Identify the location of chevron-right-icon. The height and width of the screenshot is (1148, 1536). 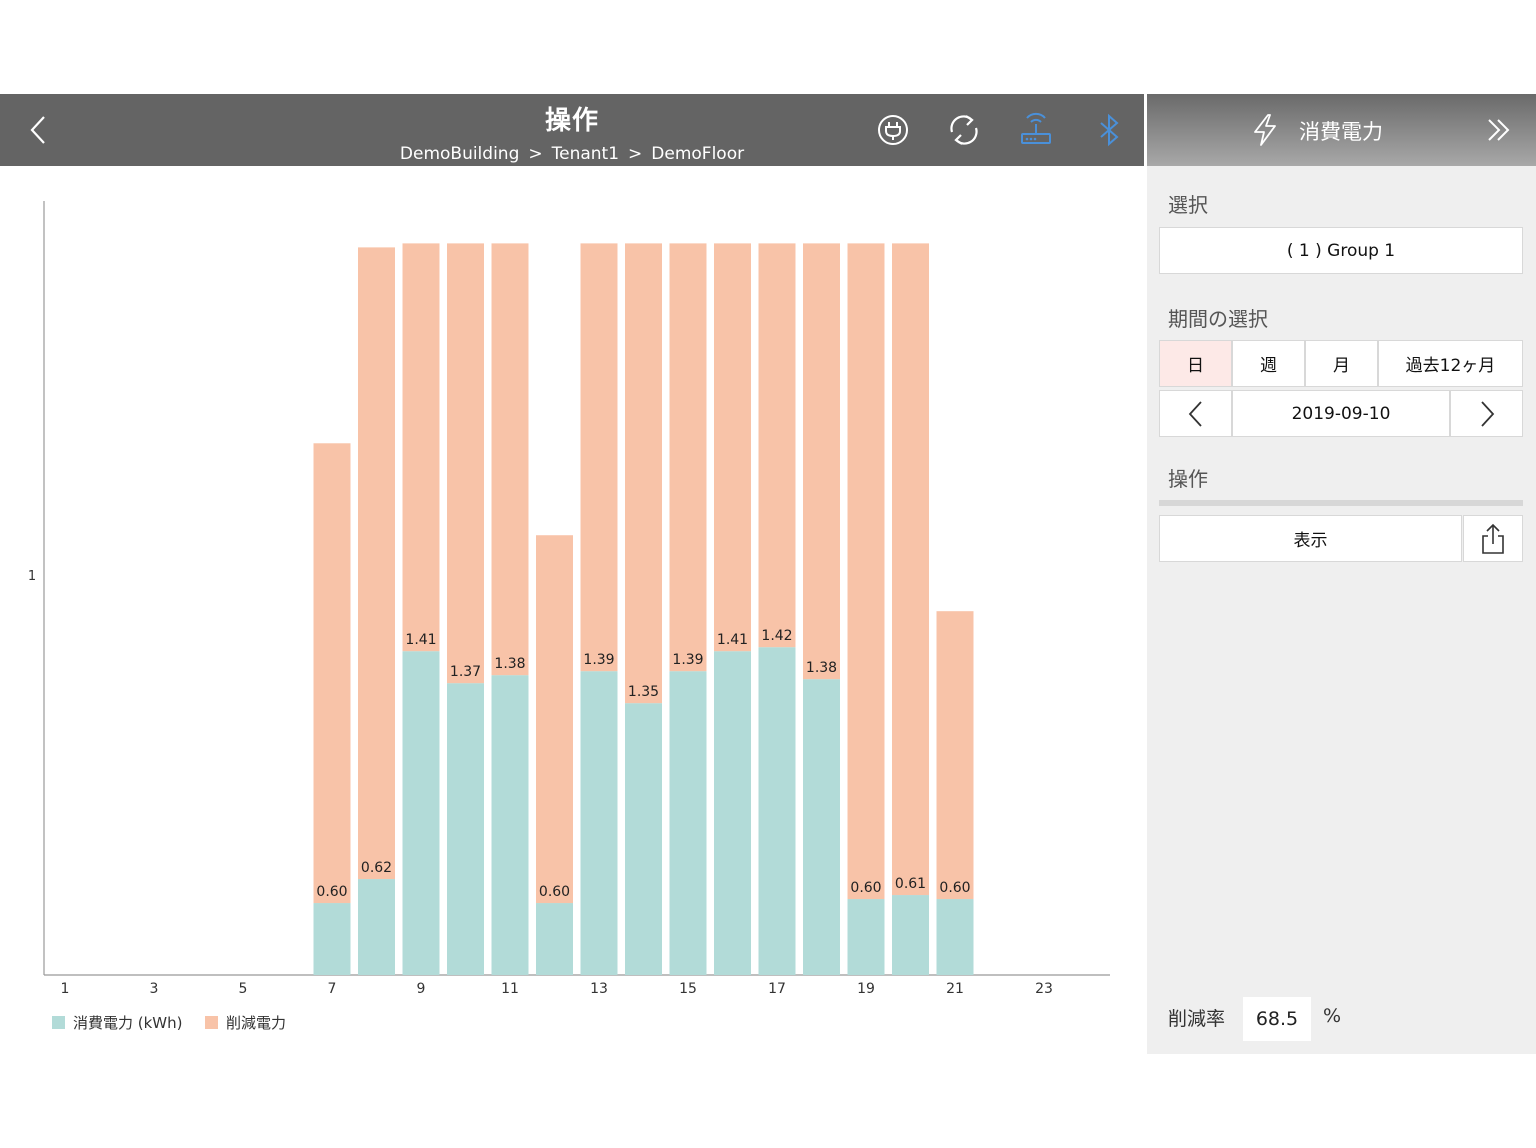
(1487, 413).